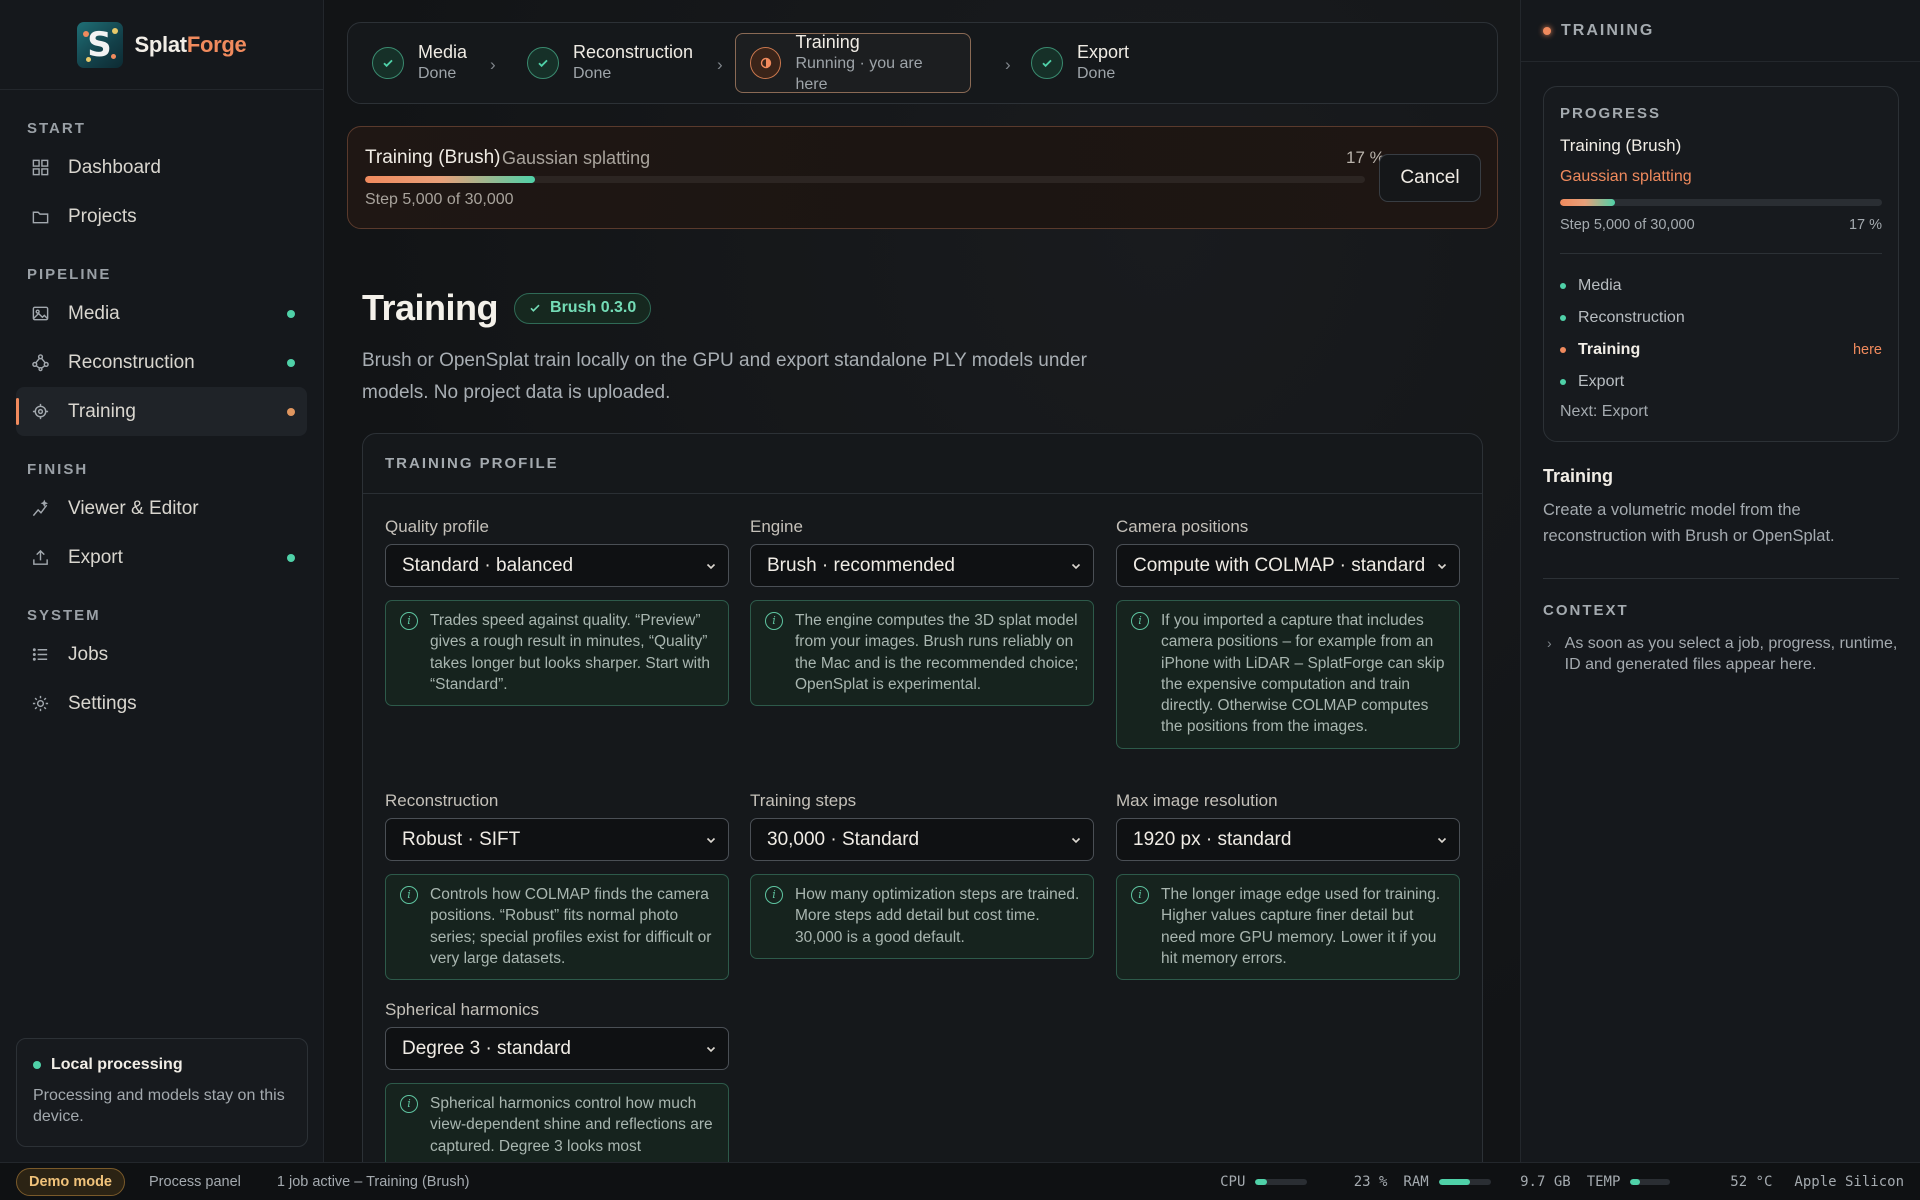 This screenshot has width=1920, height=1200. Describe the element at coordinates (922, 565) in the screenshot. I see `engine-select: Brush · recommended` at that location.